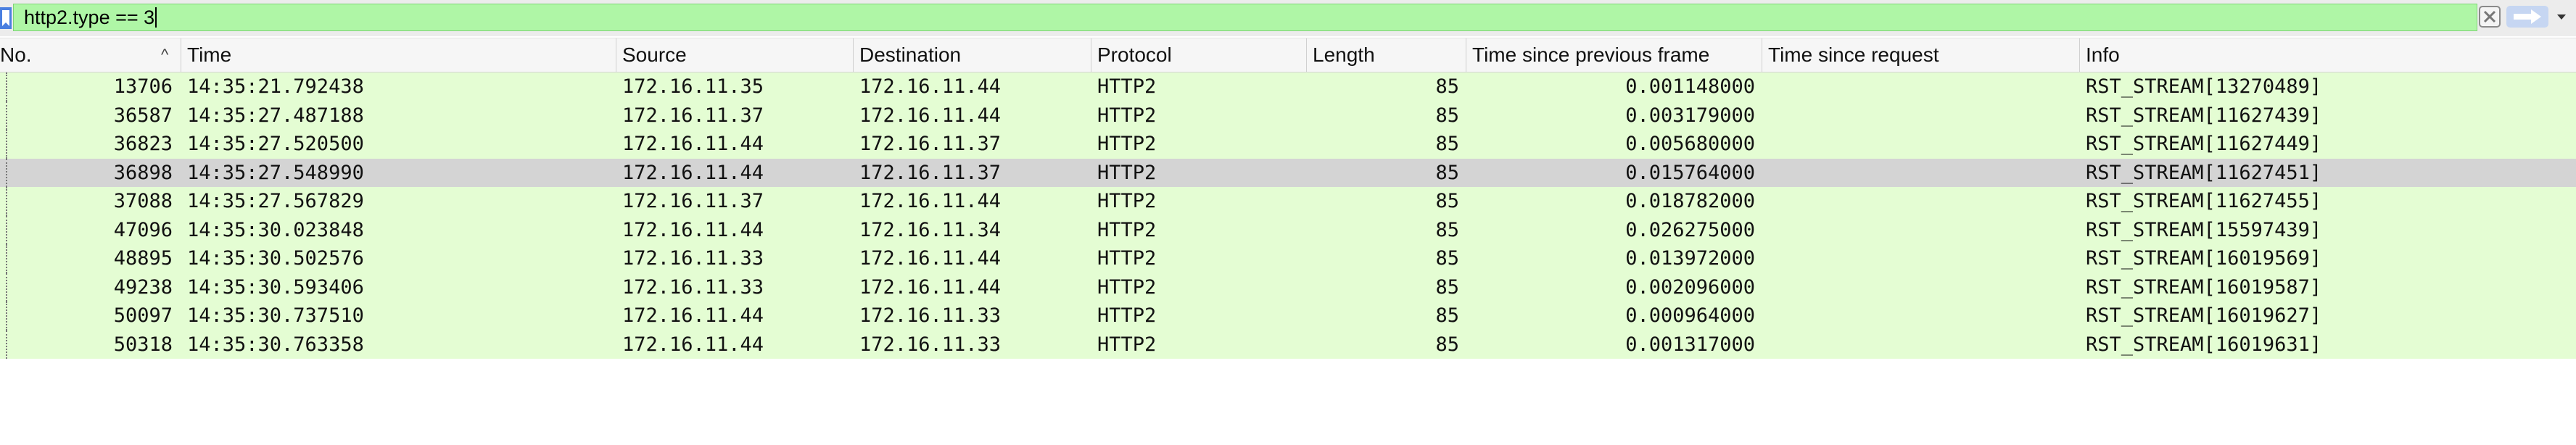 This screenshot has height=445, width=2576. I want to click on cell-delta: 0.026275000, so click(1690, 229).